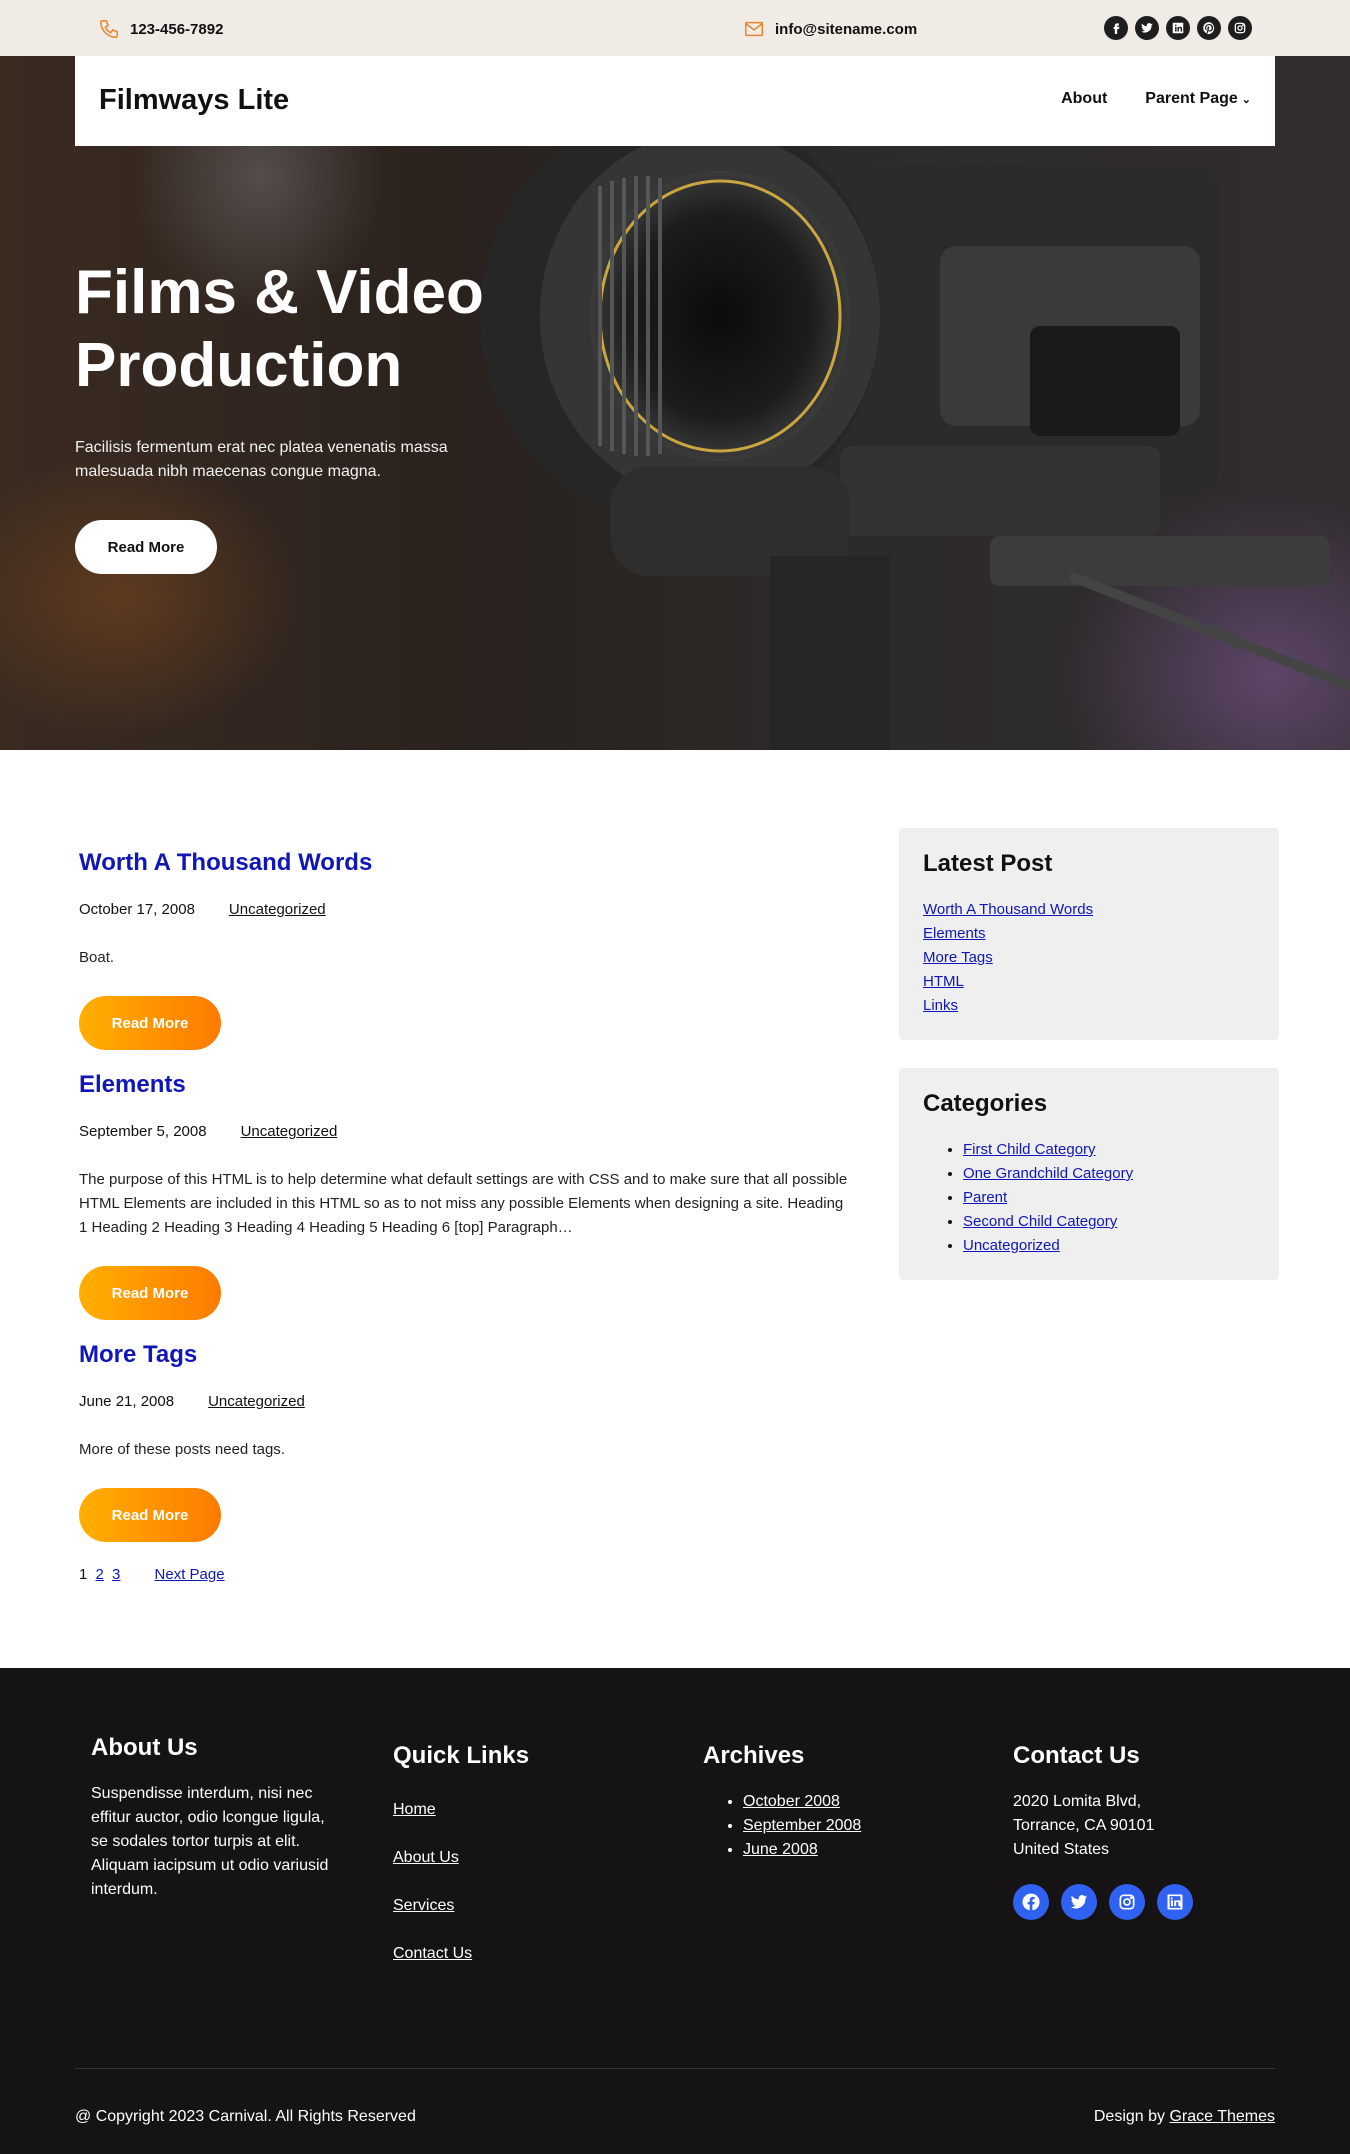 The width and height of the screenshot is (1350, 2154). What do you see at coordinates (1076, 1755) in the screenshot?
I see `footer-heading: Contact Us` at bounding box center [1076, 1755].